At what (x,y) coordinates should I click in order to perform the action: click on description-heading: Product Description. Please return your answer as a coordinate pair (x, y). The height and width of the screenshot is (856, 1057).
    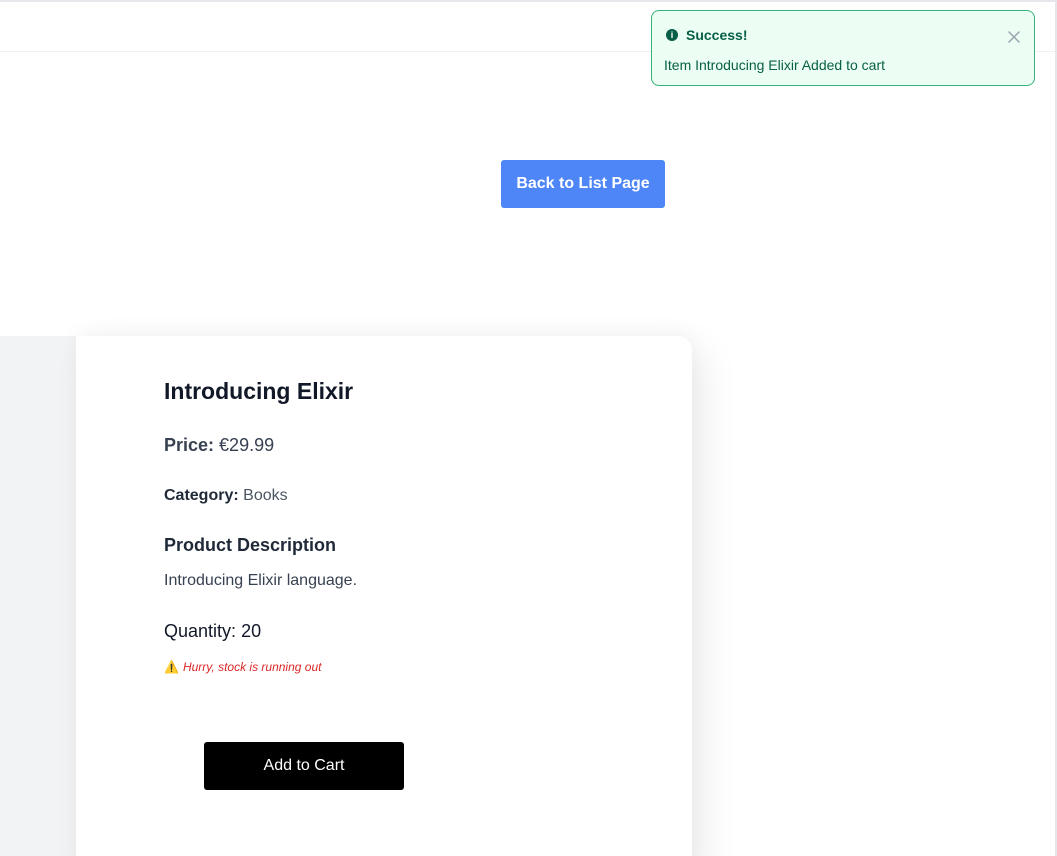
    Looking at the image, I should click on (250, 545).